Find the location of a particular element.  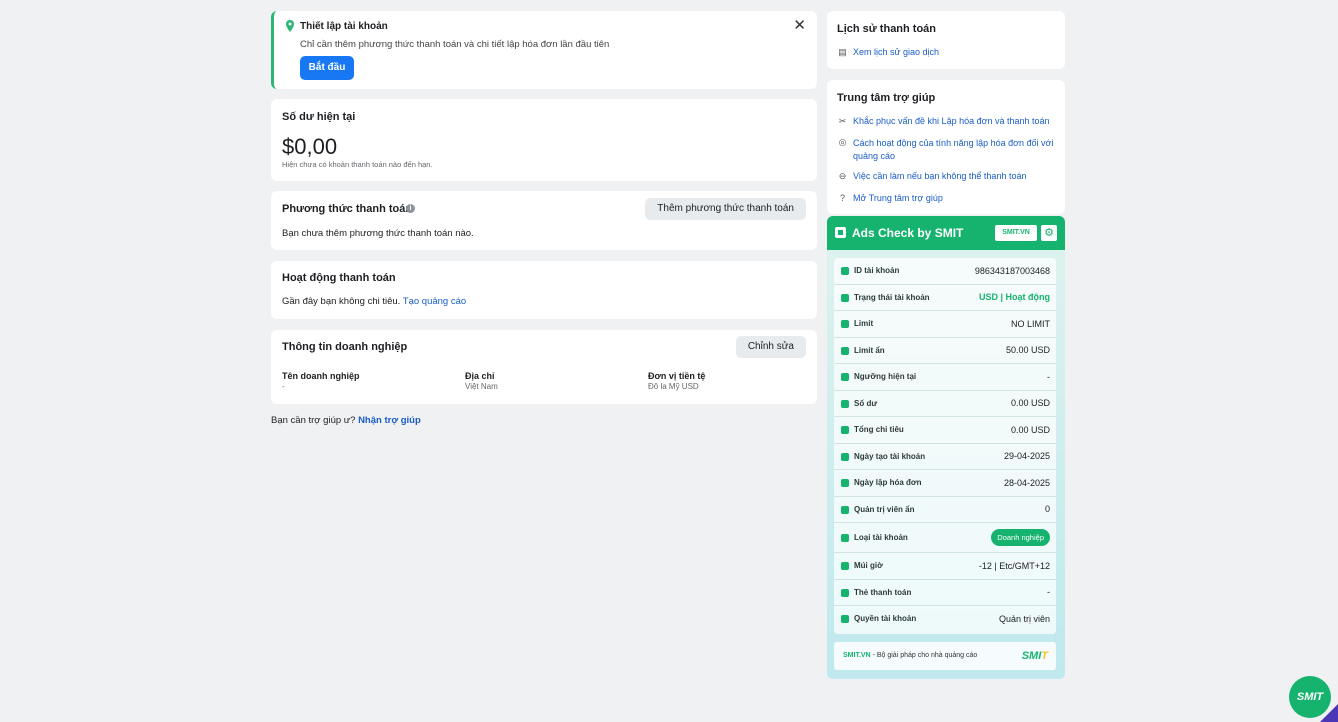

row-value: NO LIMIT is located at coordinates (1030, 323).